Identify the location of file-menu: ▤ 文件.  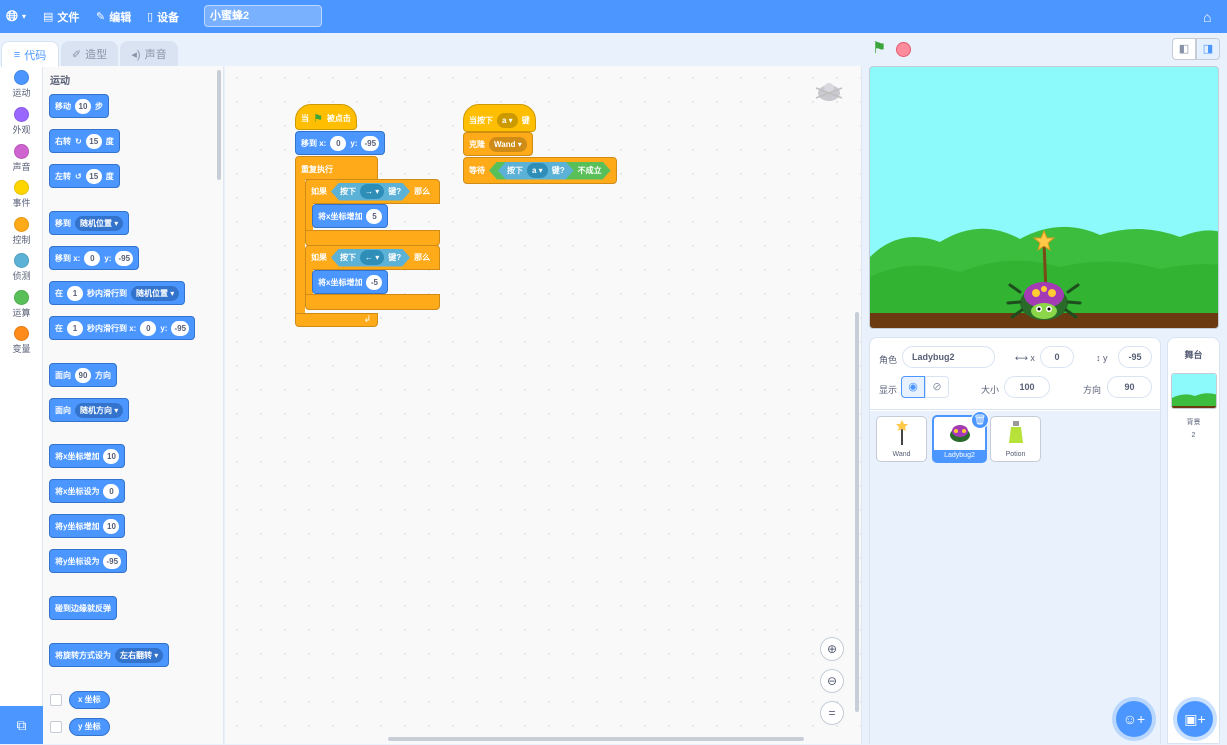
(61, 16).